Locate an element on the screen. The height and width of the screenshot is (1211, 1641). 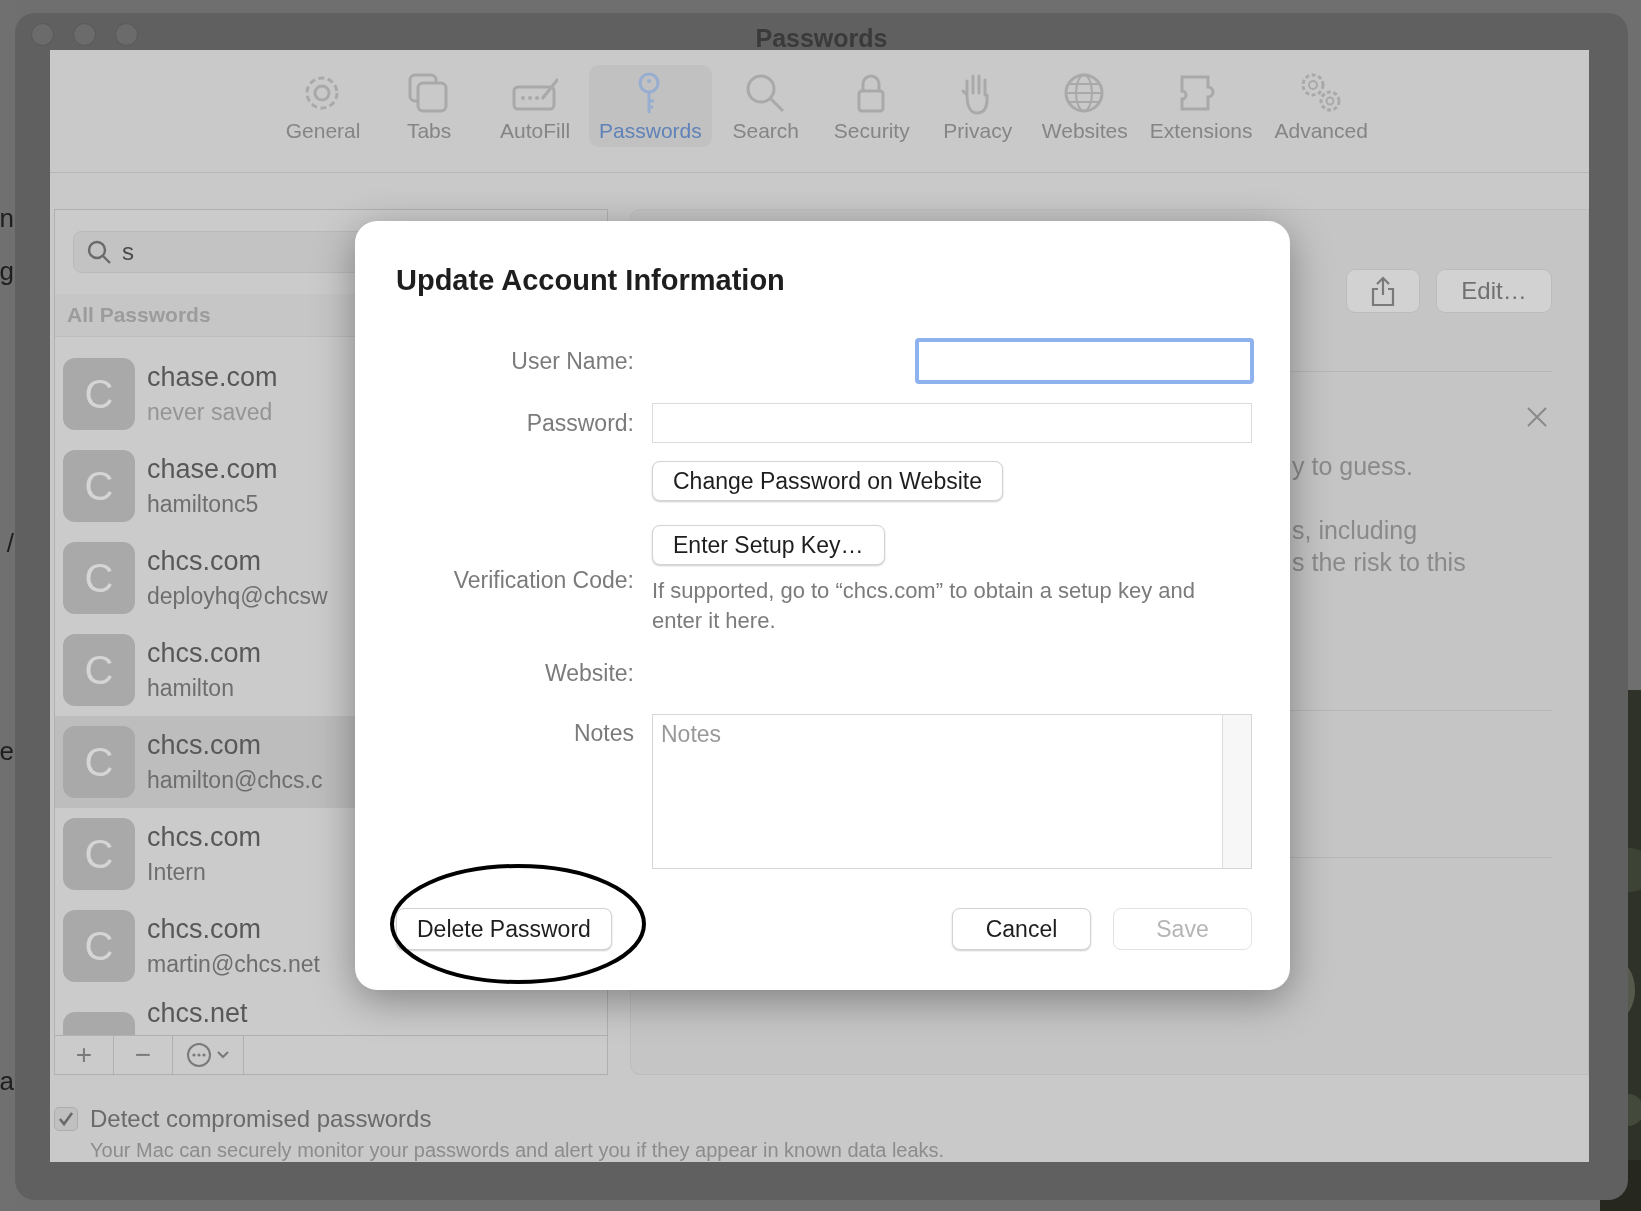
hint-text: If supported, go to “chcs.com” to obtain a setup key and enter it here. is located at coordinates (924, 606).